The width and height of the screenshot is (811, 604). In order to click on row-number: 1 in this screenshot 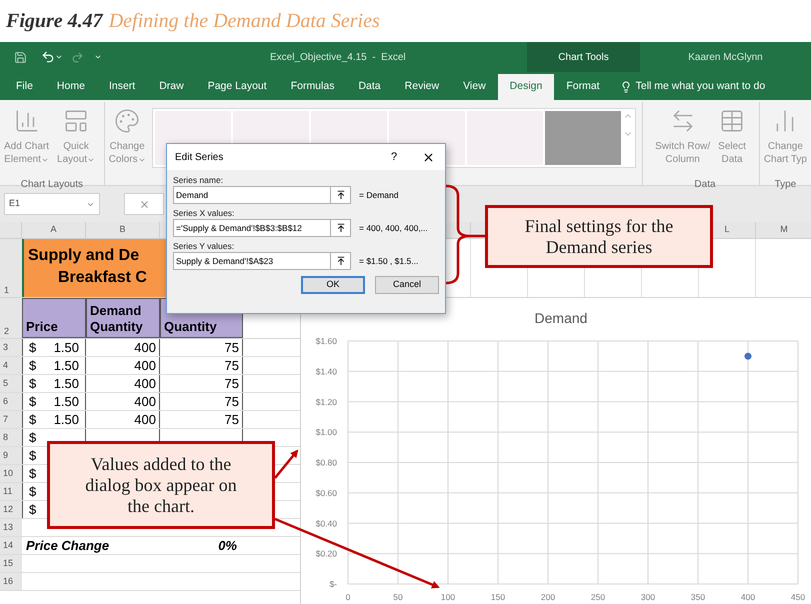, I will do `click(7, 290)`.